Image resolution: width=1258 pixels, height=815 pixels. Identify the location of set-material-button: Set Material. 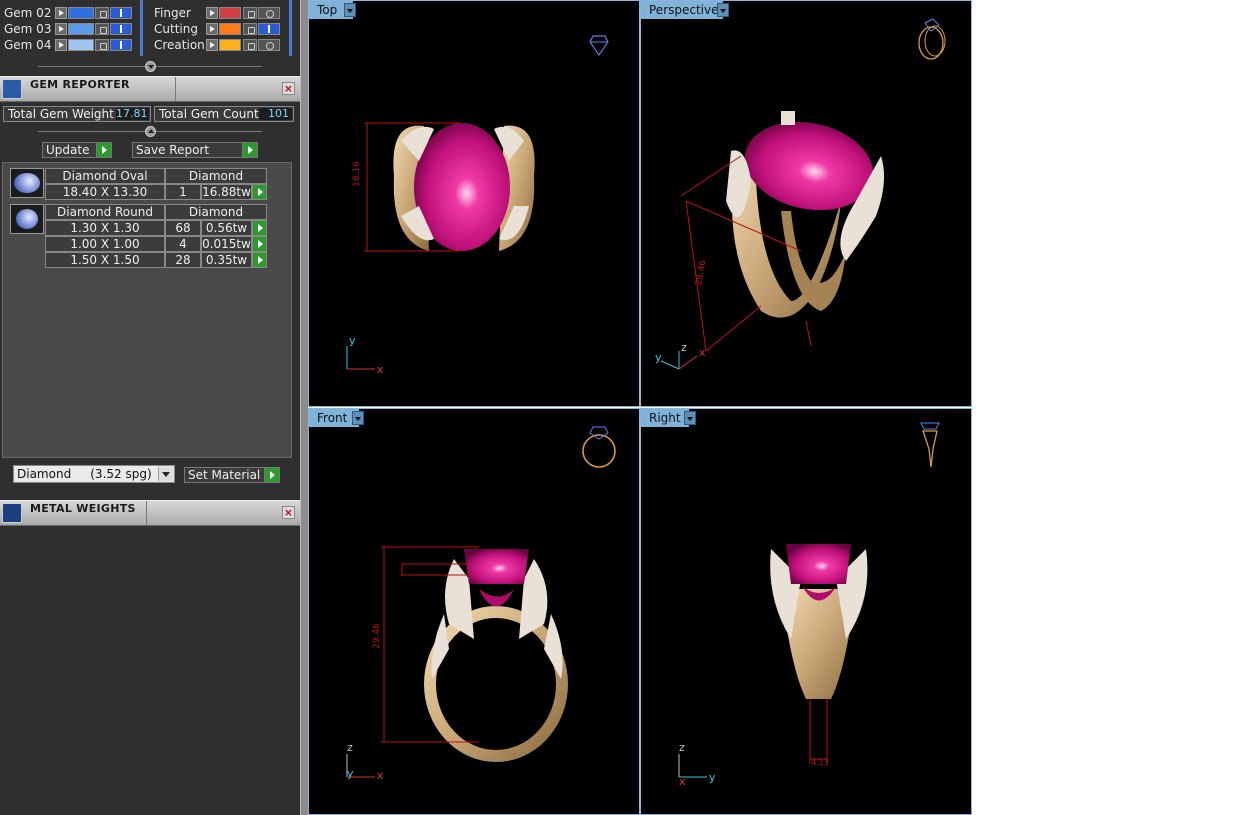
(232, 475).